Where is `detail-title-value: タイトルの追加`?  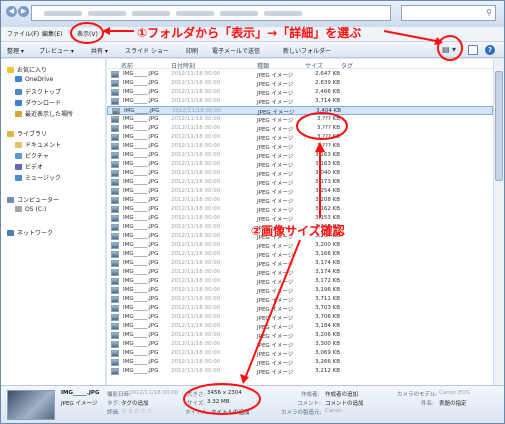 detail-title-value: タイトルの追加 is located at coordinates (230, 412).